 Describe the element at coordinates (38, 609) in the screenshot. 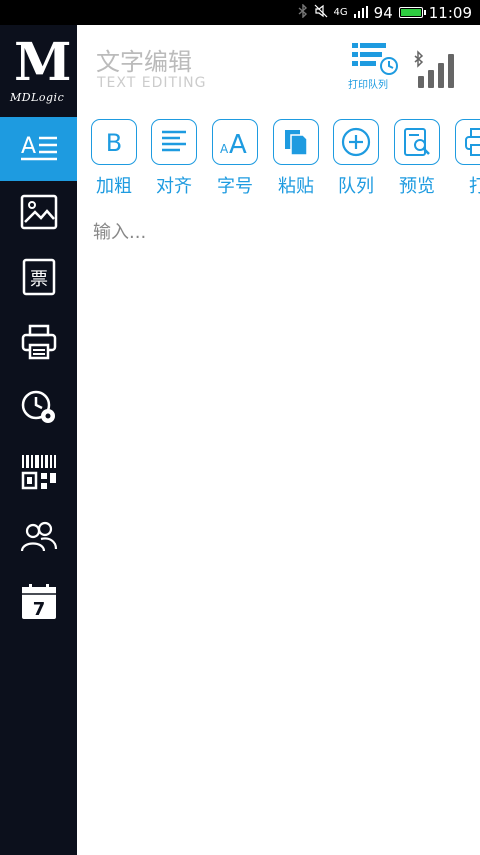

I see `calendar-day: 7` at that location.